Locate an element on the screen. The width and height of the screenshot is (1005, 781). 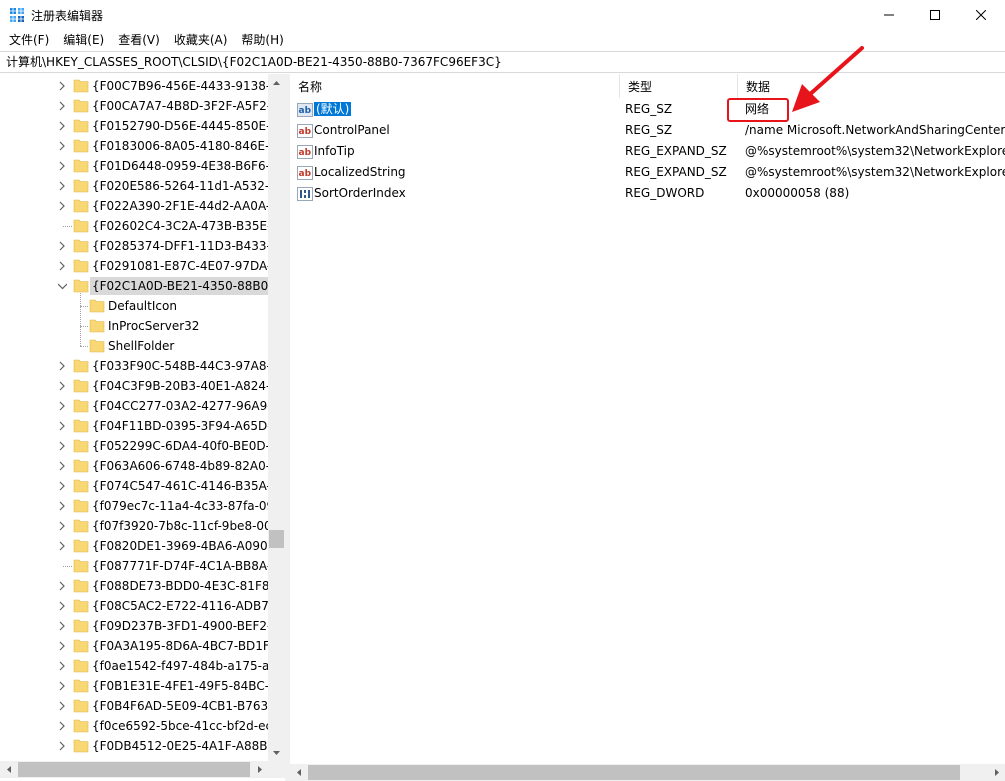
tree-key-item: {F0285374-DFF1-11D3-B433-00 is located at coordinates (134, 246).